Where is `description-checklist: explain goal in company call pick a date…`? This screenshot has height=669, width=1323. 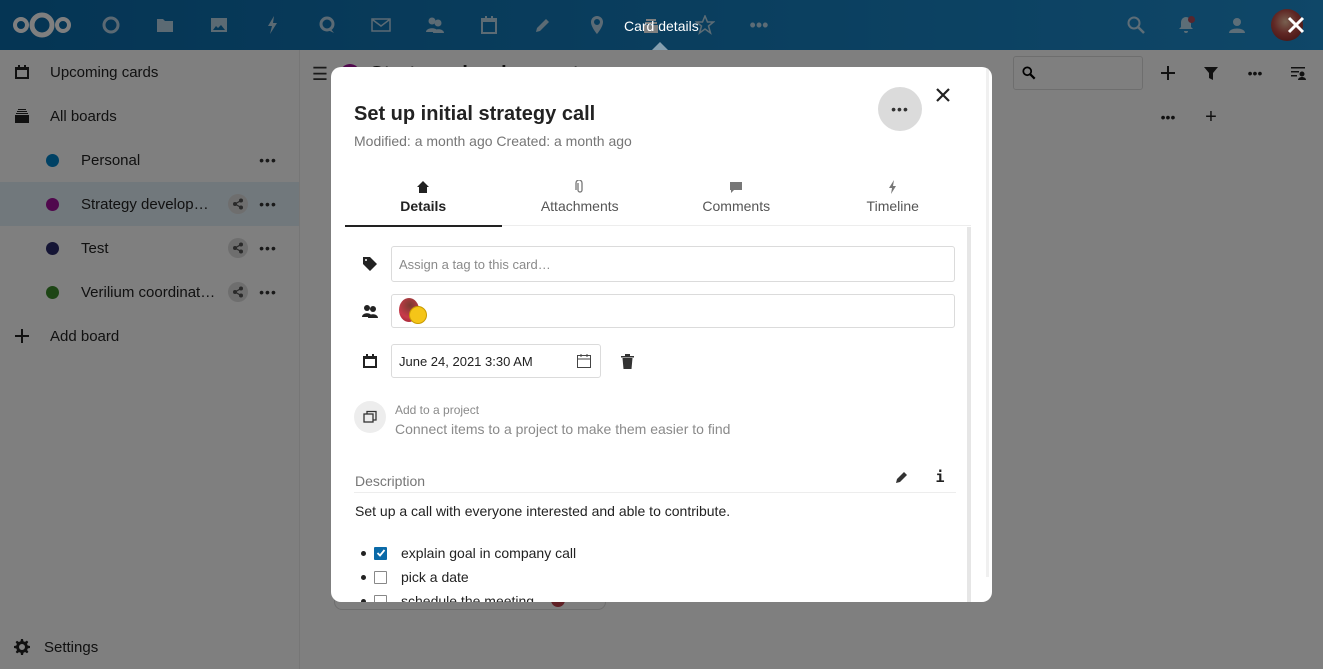
description-checklist: explain goal in company call pick a date… is located at coordinates (468, 571).